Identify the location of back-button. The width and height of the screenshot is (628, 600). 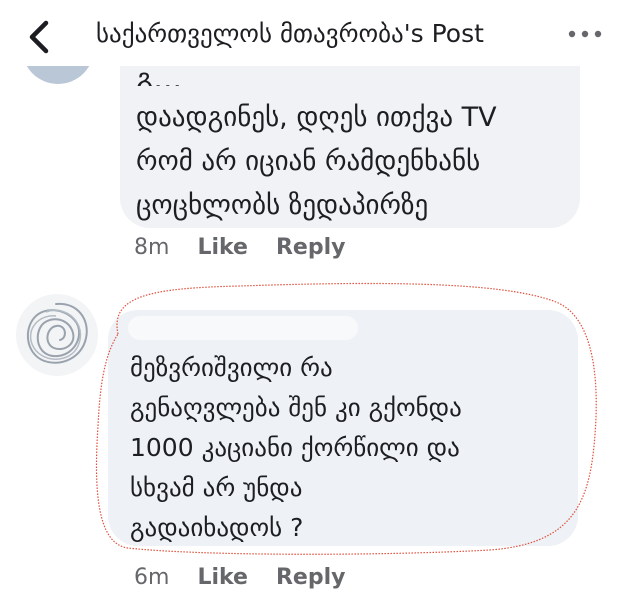
(40, 37).